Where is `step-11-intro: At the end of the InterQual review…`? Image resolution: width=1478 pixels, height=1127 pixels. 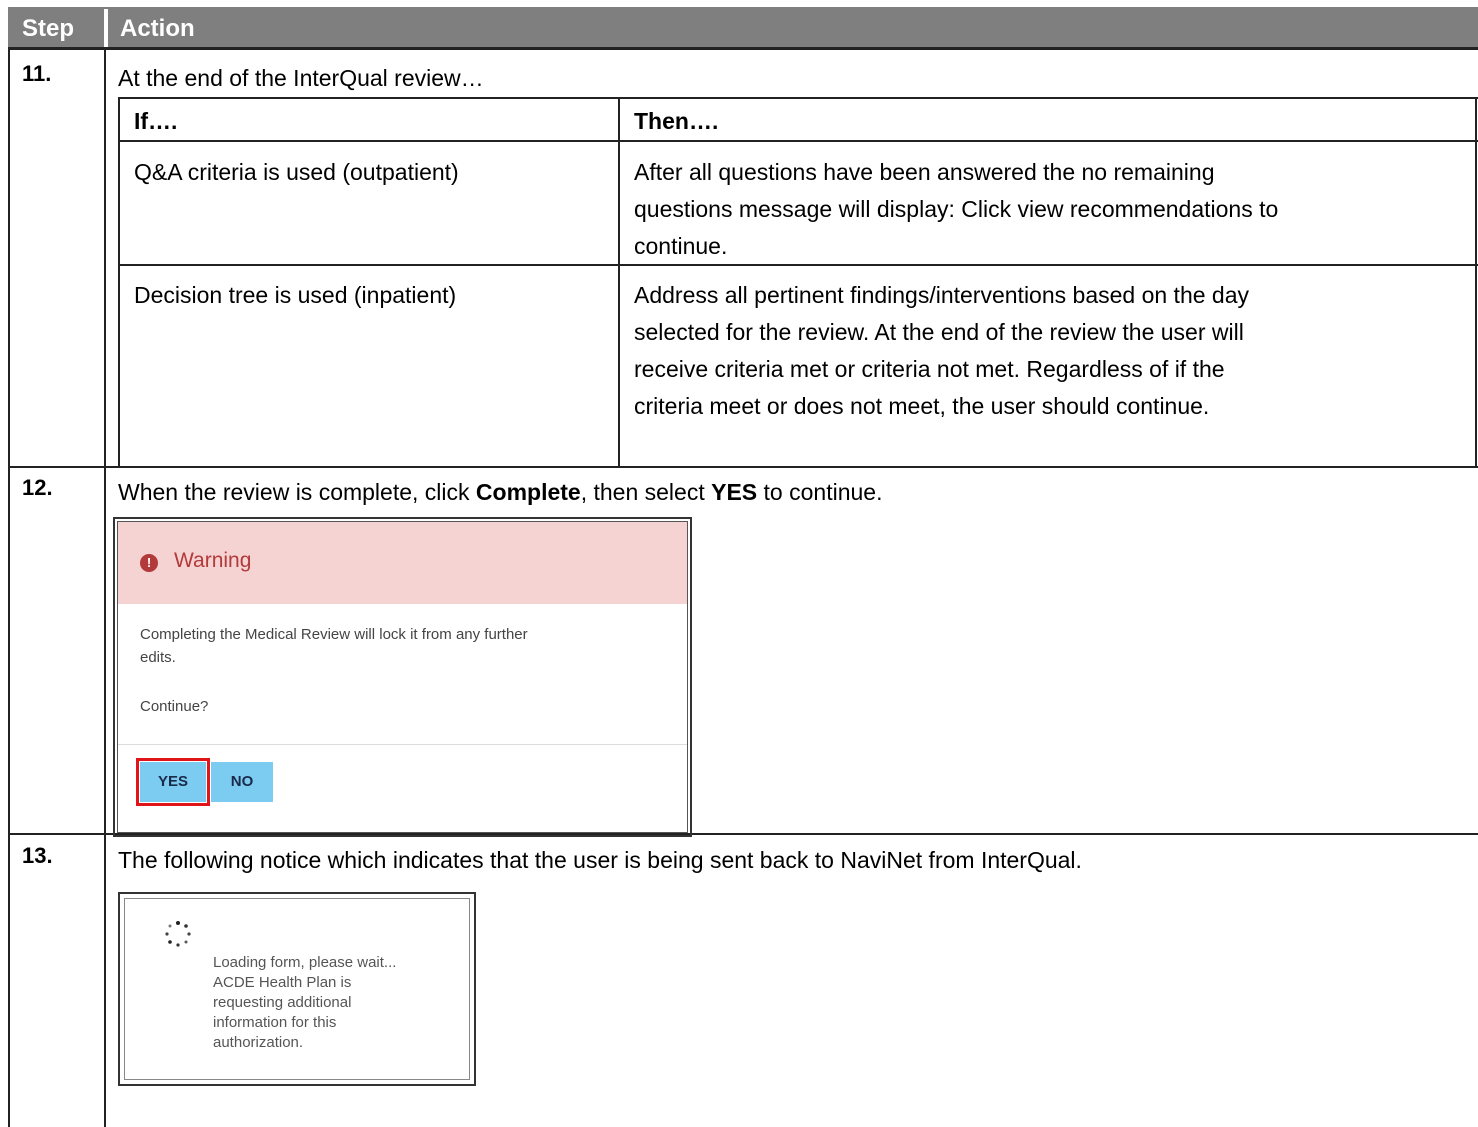 step-11-intro: At the end of the InterQual review… is located at coordinates (301, 78).